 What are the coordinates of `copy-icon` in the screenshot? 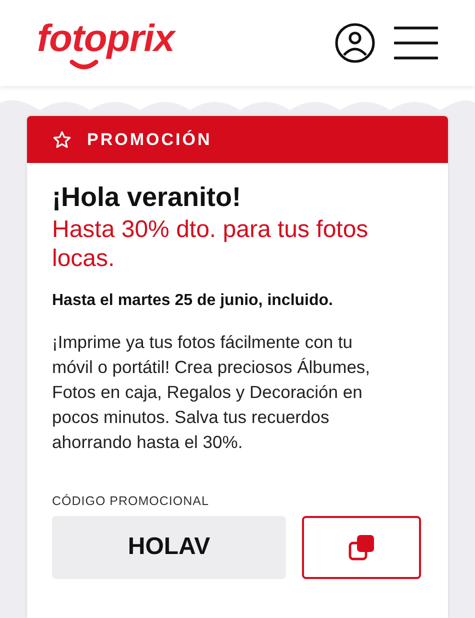 It's located at (362, 547).